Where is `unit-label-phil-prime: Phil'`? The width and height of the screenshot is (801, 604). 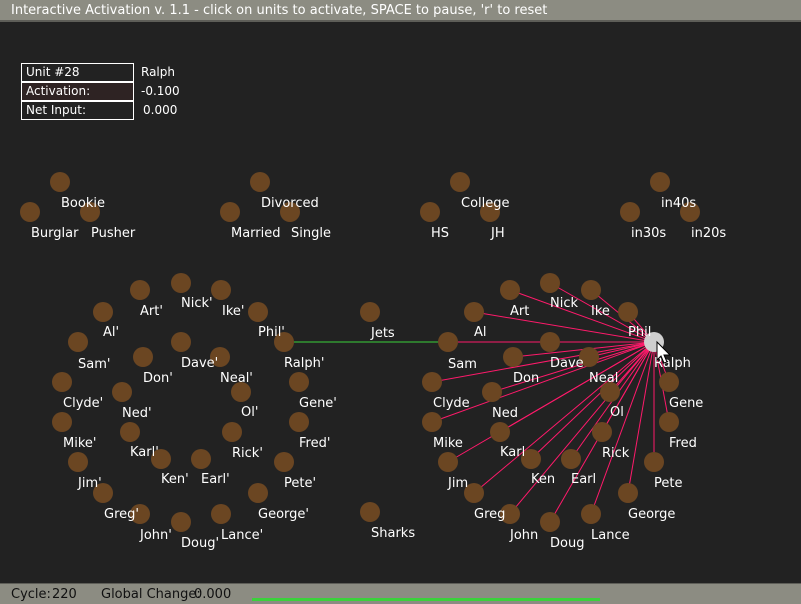
unit-label-phil-prime: Phil' is located at coordinates (271, 332).